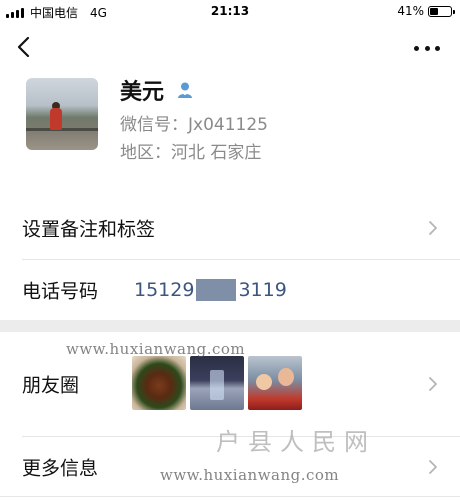 This screenshot has width=460, height=500. I want to click on phone-redaction, so click(216, 290).